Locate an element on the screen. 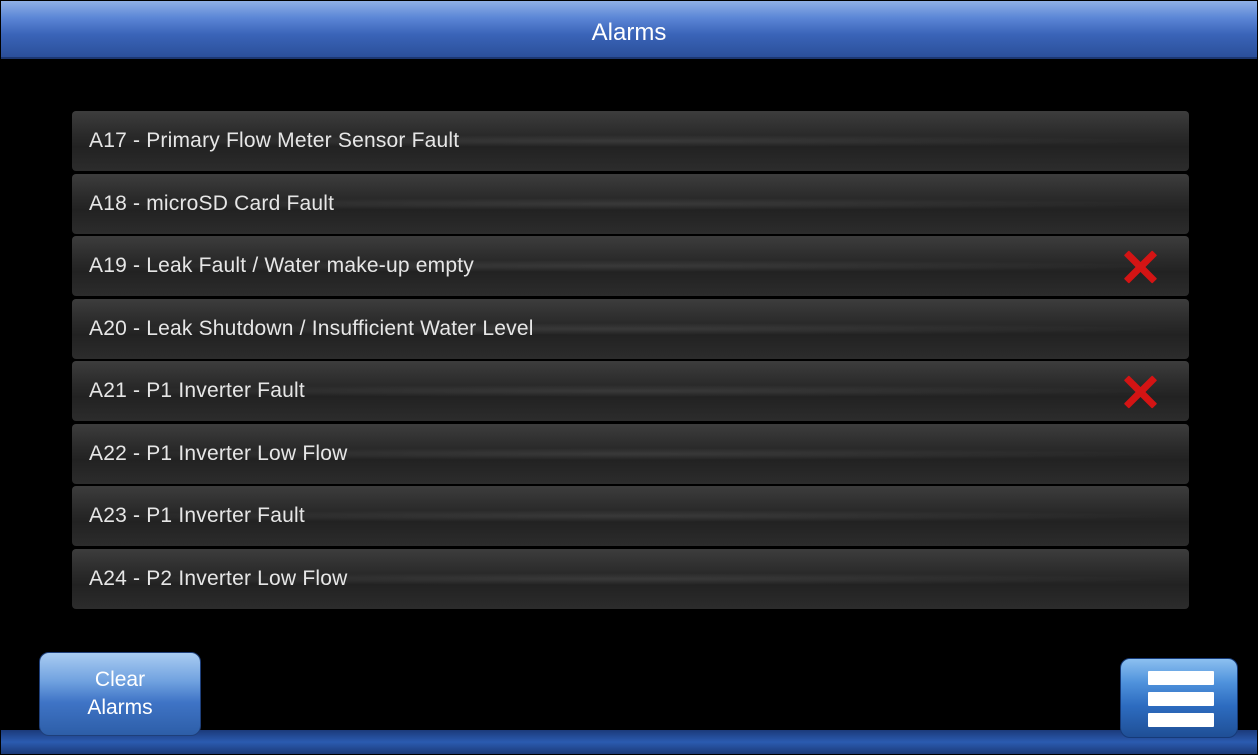  alarm-row-a24: A24 - P2 Inverter Low Flow is located at coordinates (630, 578).